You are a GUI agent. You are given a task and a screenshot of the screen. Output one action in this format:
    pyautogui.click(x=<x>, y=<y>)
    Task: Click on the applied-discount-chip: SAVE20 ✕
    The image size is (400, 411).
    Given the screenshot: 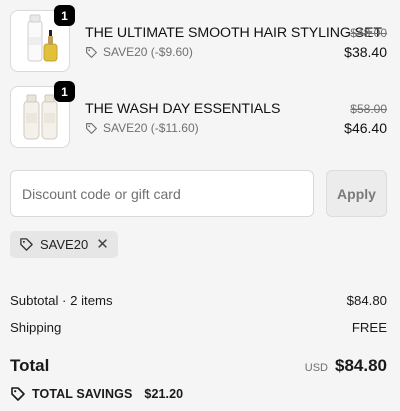 What is the action you would take?
    pyautogui.click(x=64, y=244)
    